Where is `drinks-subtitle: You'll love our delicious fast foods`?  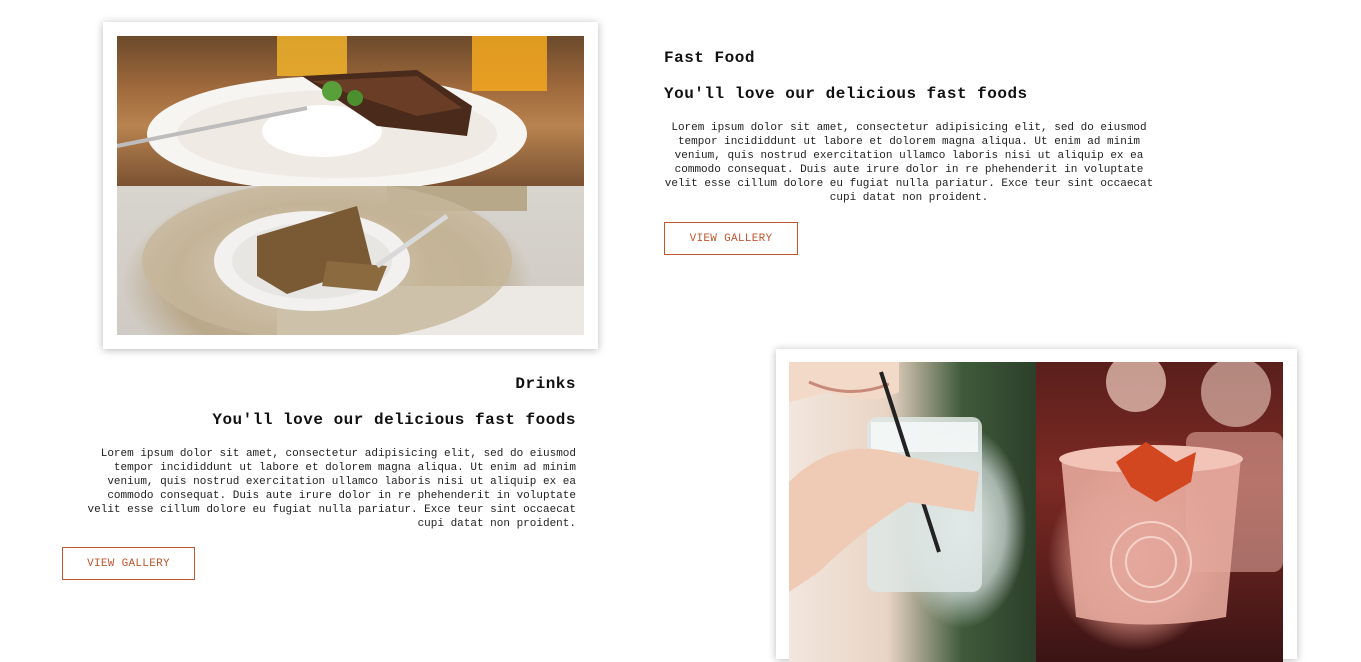
drinks-subtitle: You'll love our delicious fast foods is located at coordinates (394, 420).